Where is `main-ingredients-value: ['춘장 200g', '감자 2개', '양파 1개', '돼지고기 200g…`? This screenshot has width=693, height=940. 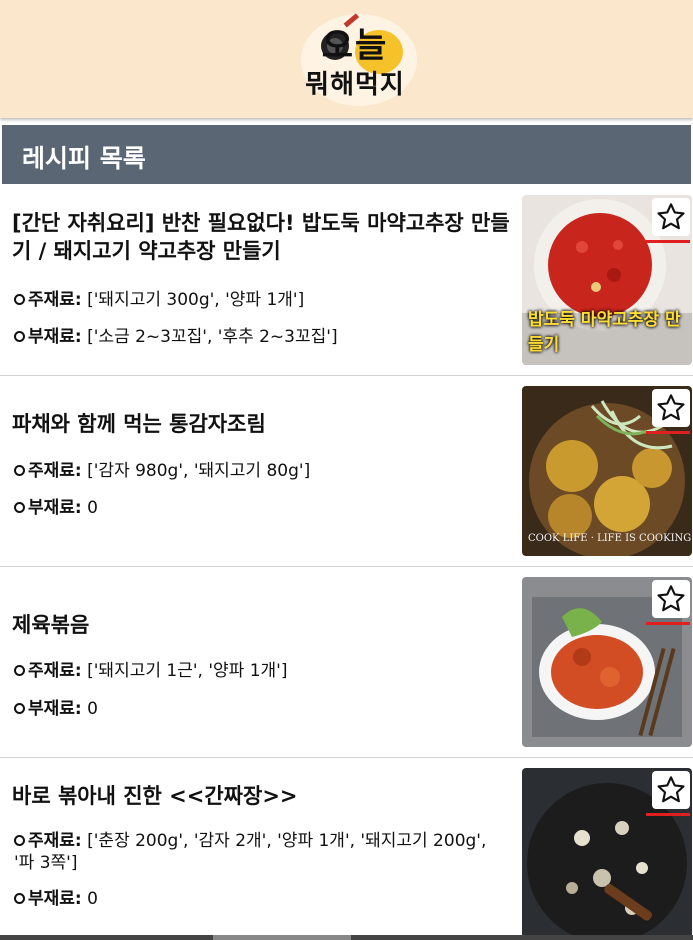 main-ingredients-value: ['춘장 200g', '감자 2개', '양파 1개', '돼지고기 200g… is located at coordinates (250, 852).